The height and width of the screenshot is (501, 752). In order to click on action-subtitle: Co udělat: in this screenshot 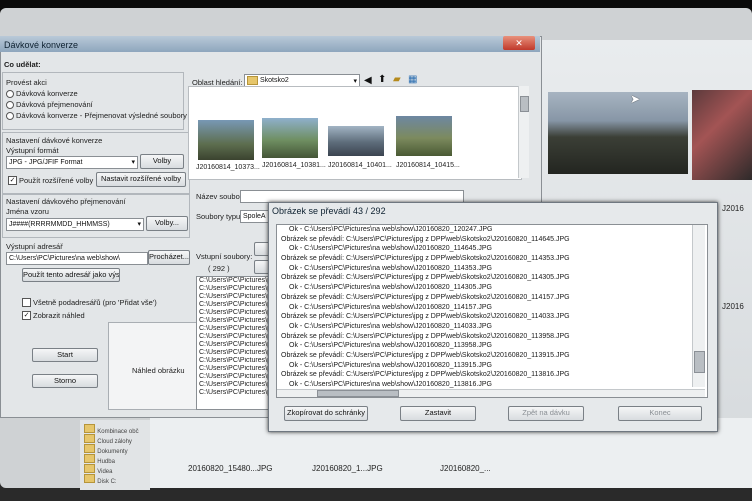, I will do `click(22, 64)`.